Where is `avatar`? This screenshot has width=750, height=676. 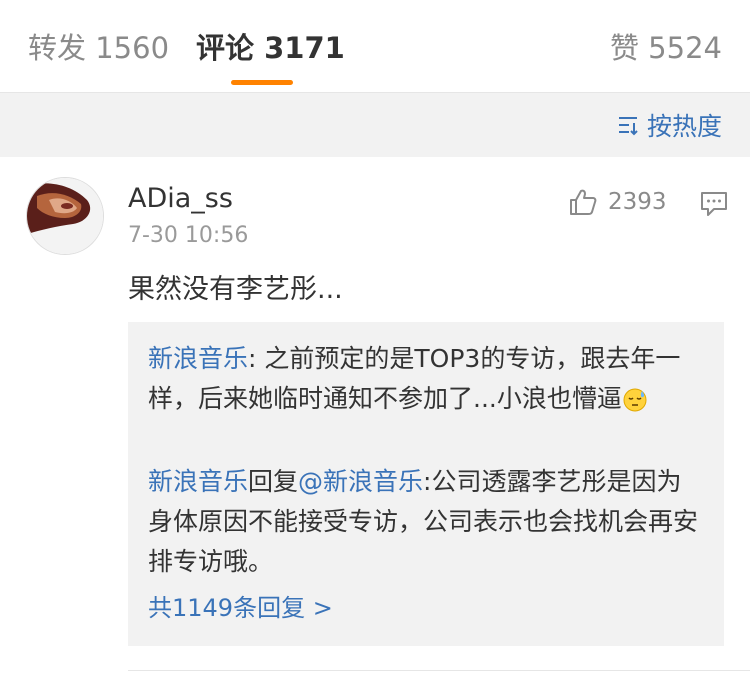 avatar is located at coordinates (65, 216).